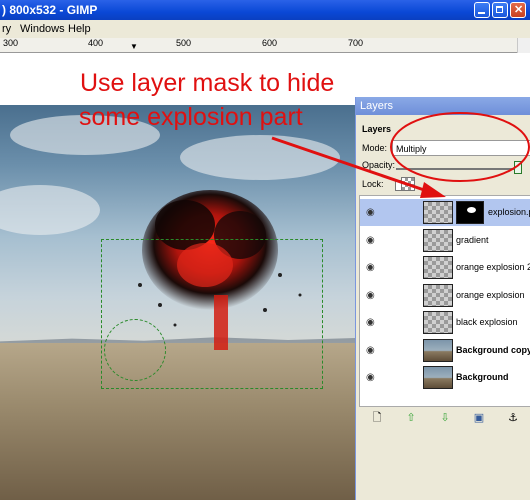 This screenshot has height=500, width=530. What do you see at coordinates (479, 418) in the screenshot?
I see `duplicate-layer-icon: ▣` at bounding box center [479, 418].